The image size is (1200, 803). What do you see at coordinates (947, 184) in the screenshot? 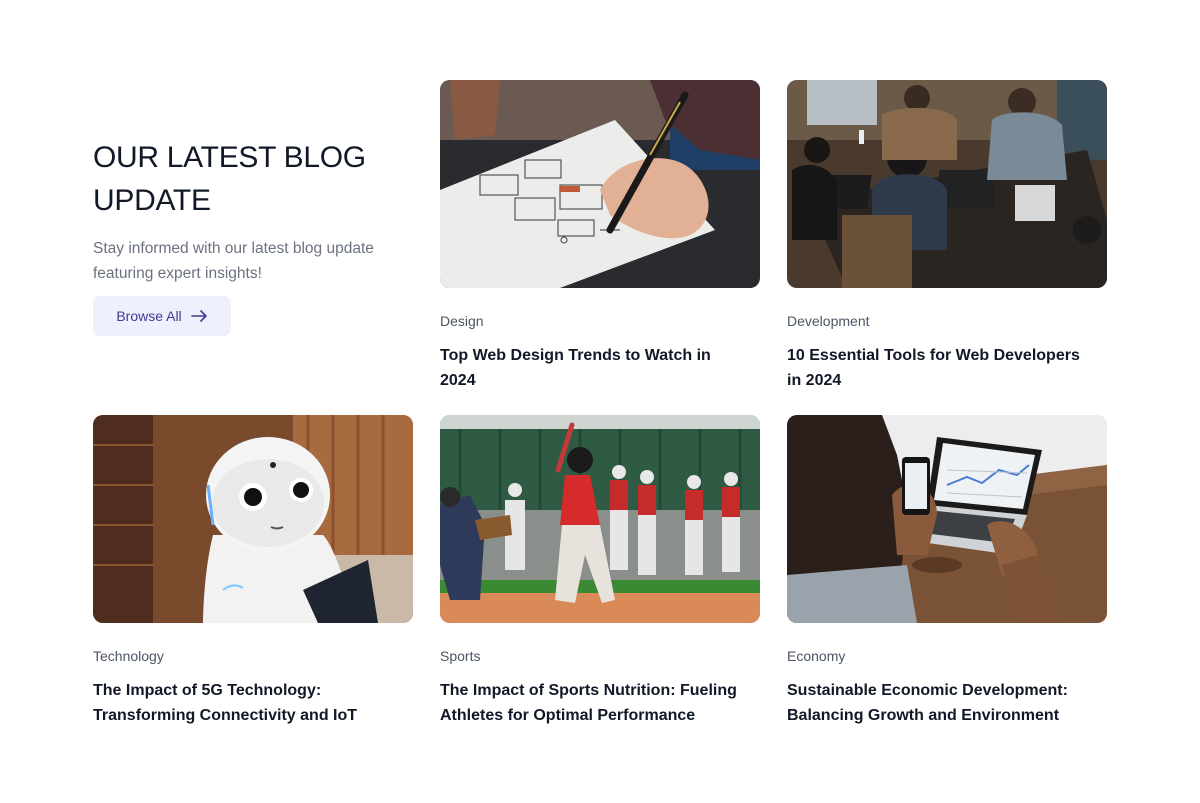
I see `team-laptops-photo` at bounding box center [947, 184].